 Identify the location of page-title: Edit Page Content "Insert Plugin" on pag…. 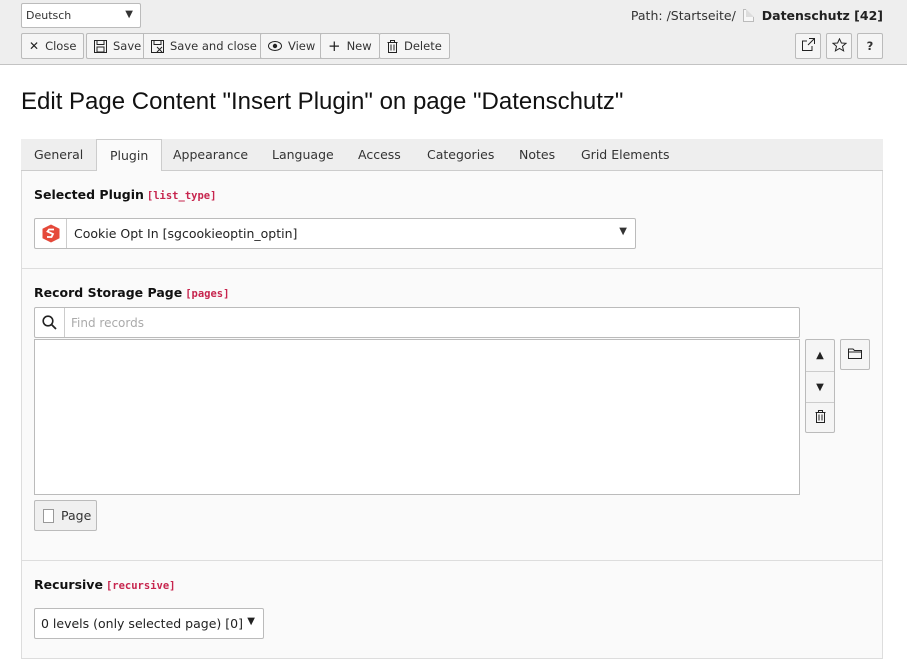
(322, 101).